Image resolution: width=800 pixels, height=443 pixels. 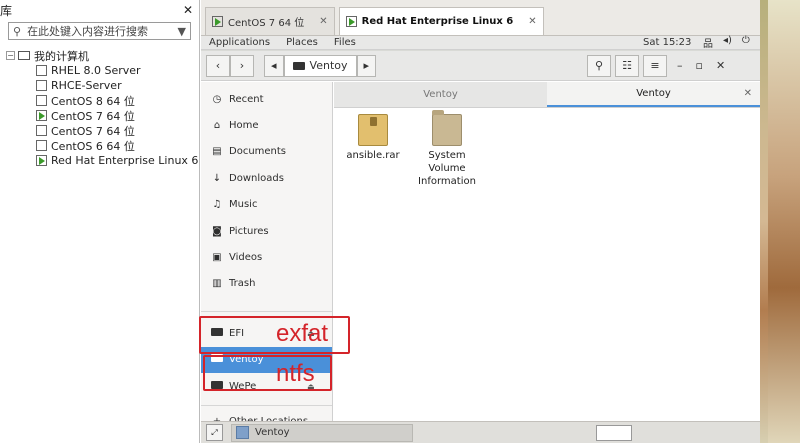 I want to click on minimize-icon: –, so click(x=680, y=65).